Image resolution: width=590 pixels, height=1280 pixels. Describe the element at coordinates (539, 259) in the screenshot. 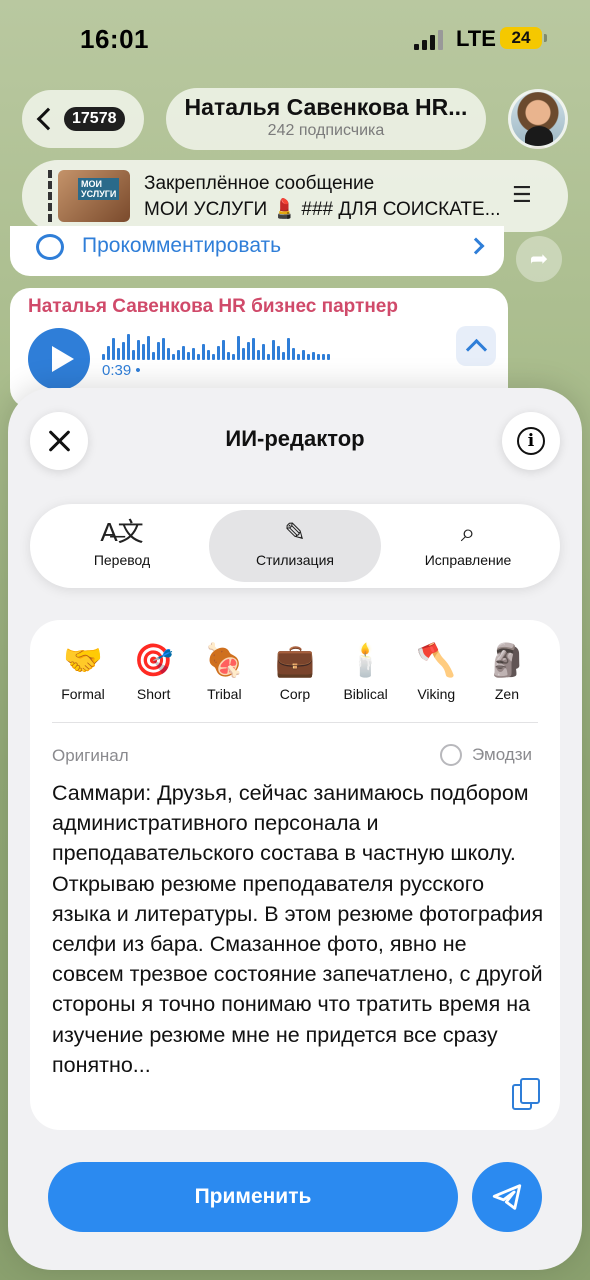

I see `share-button: ➦` at that location.